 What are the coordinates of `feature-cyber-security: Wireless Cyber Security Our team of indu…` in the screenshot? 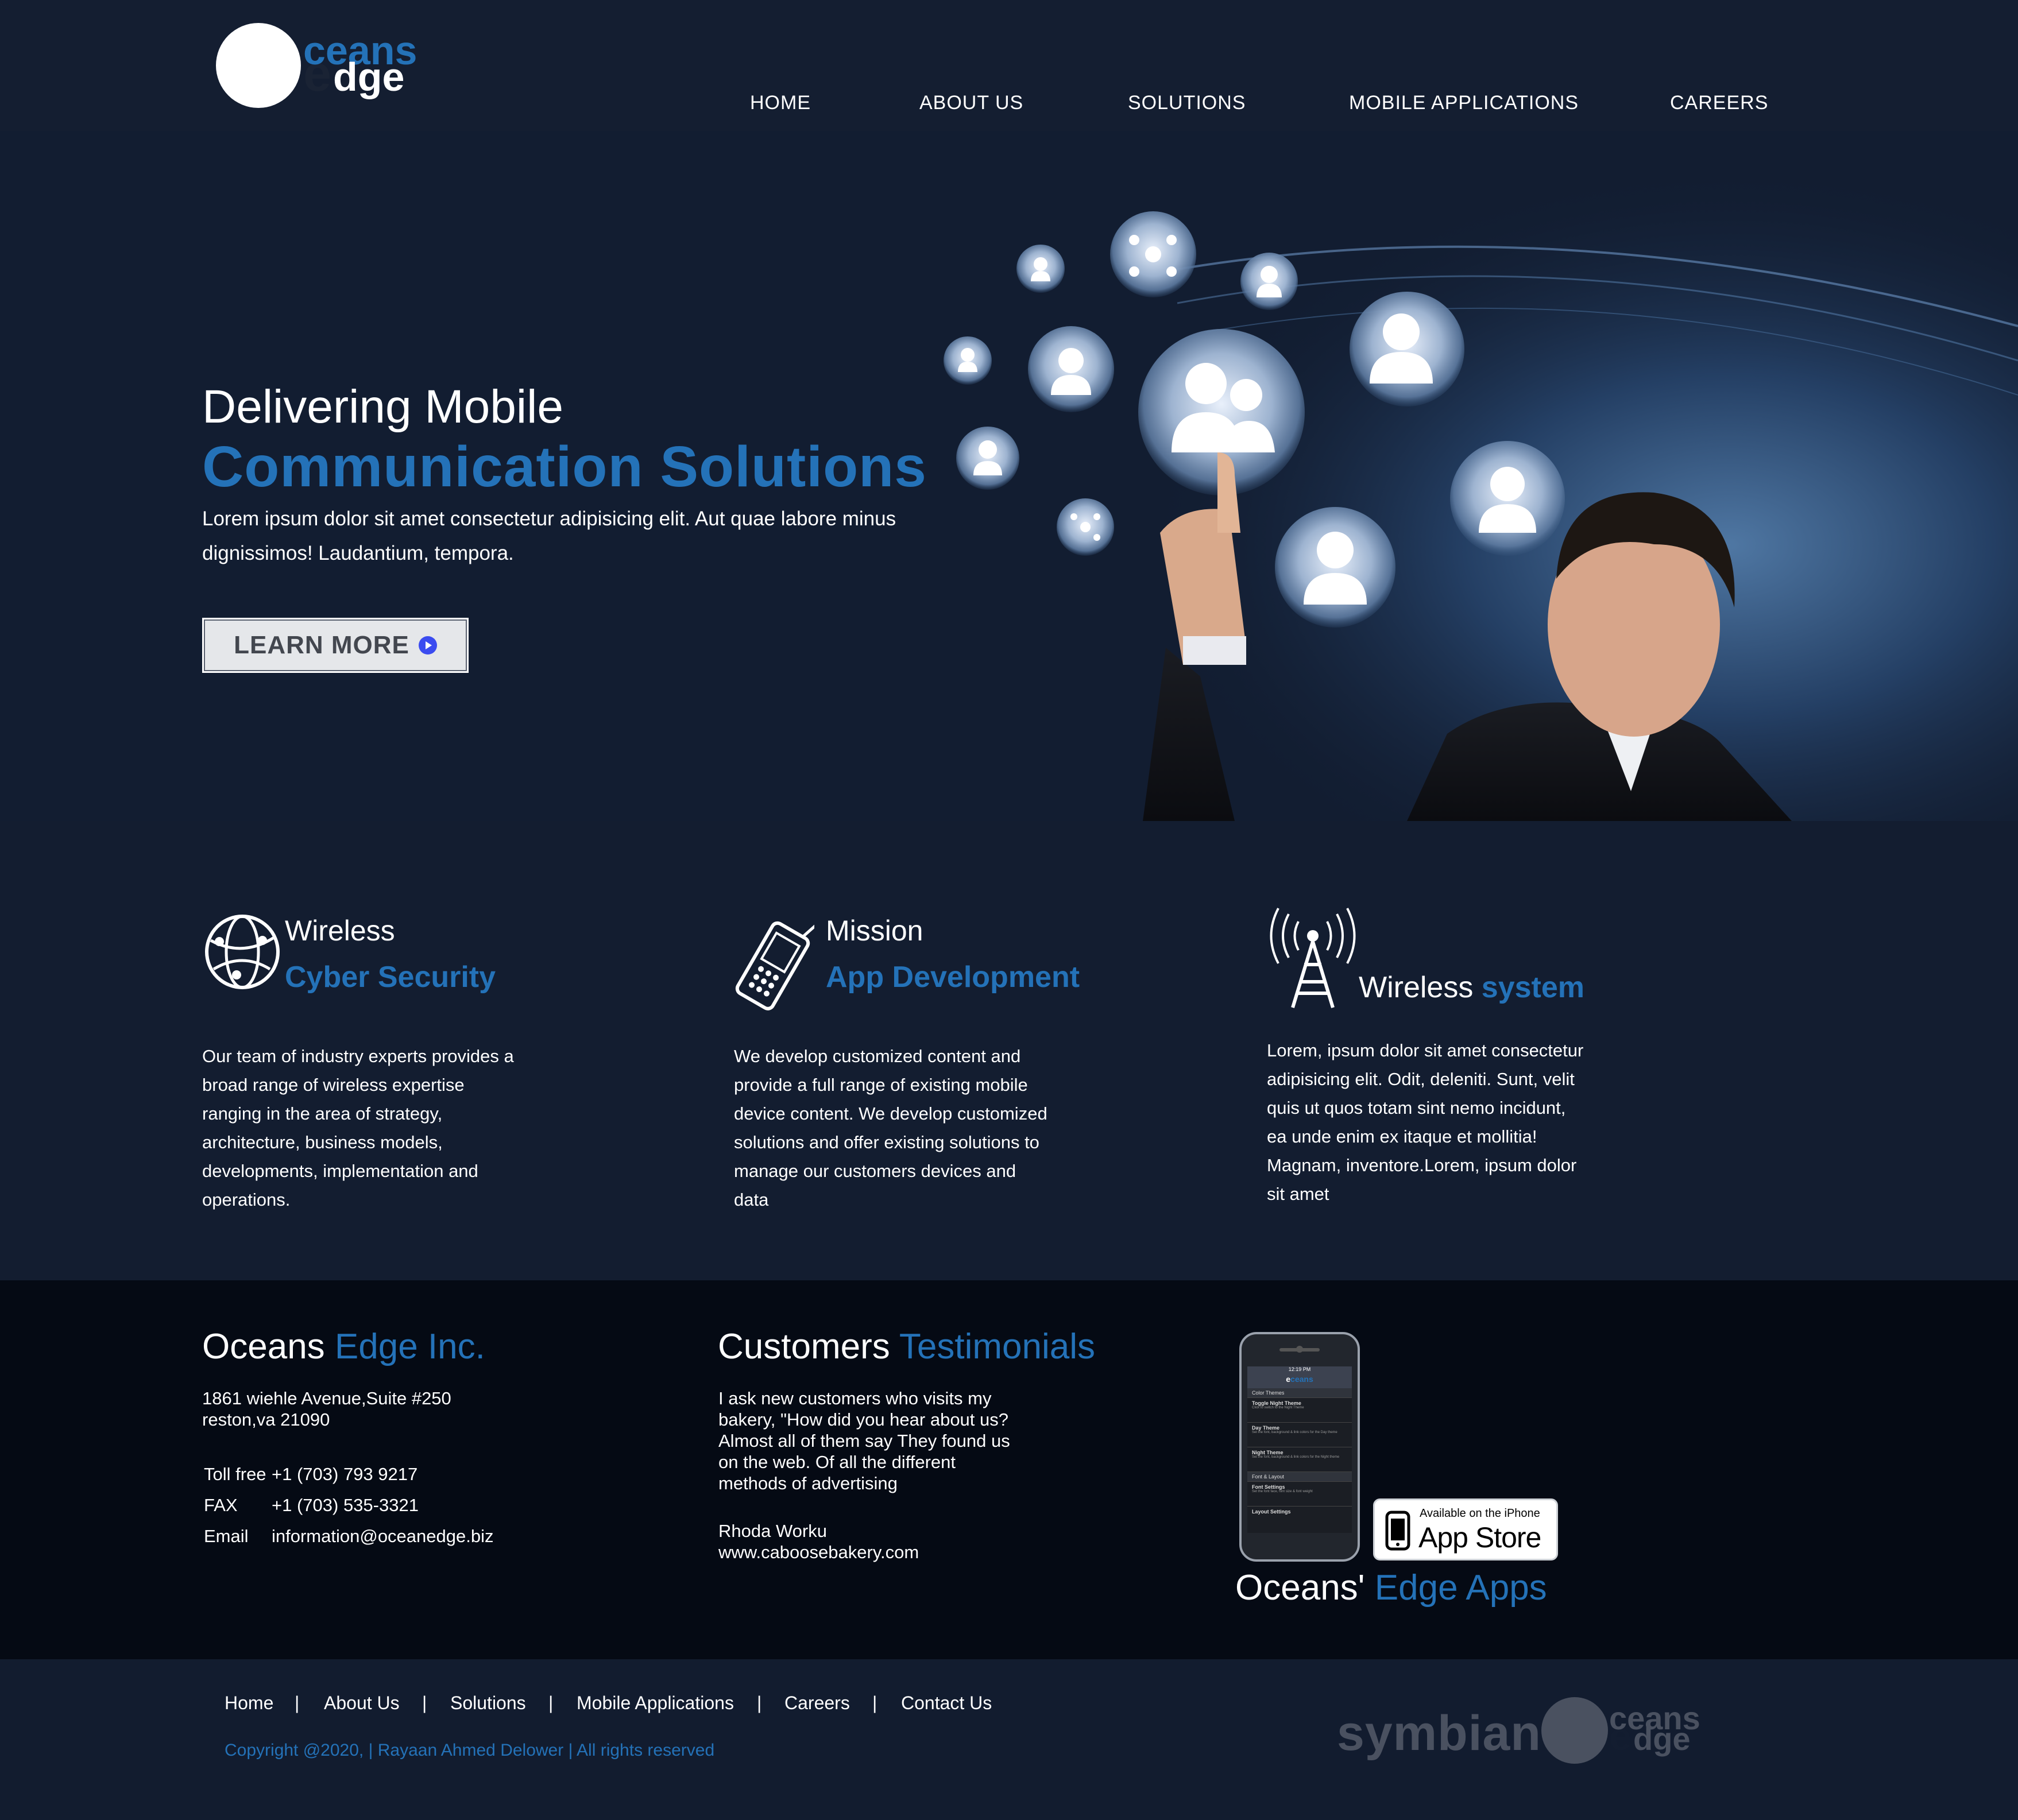 It's located at (380, 1079).